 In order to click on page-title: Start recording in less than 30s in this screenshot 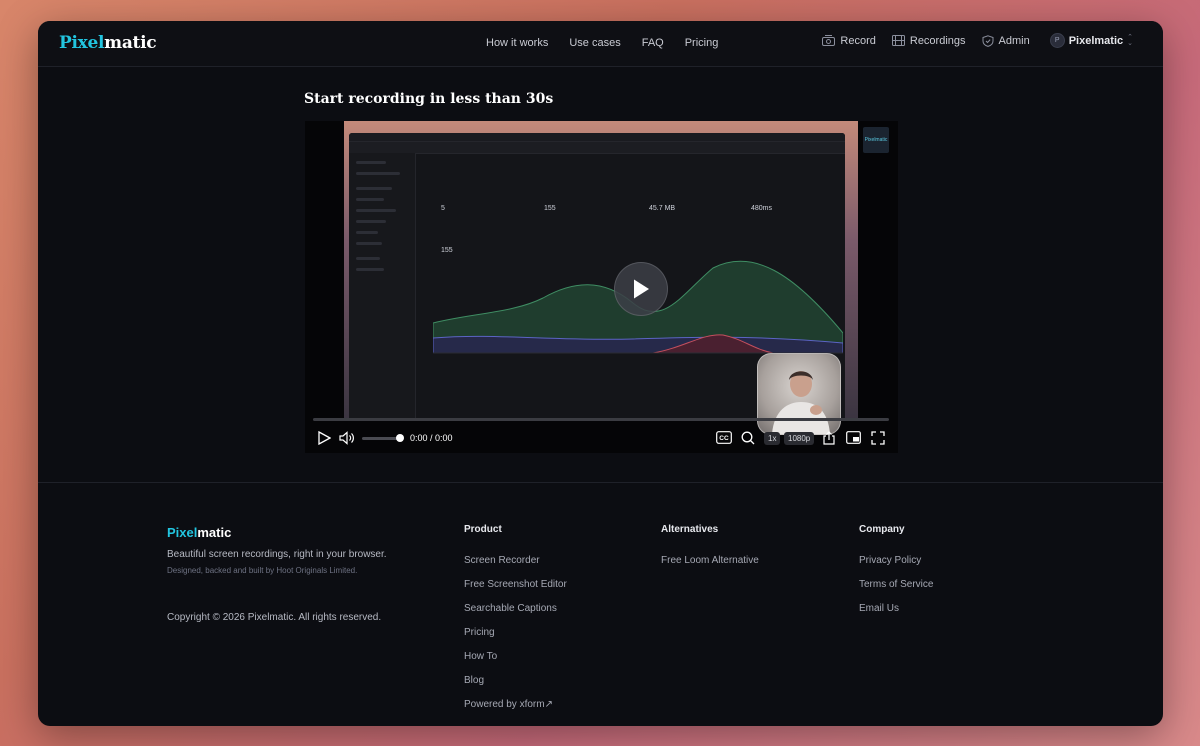, I will do `click(429, 99)`.